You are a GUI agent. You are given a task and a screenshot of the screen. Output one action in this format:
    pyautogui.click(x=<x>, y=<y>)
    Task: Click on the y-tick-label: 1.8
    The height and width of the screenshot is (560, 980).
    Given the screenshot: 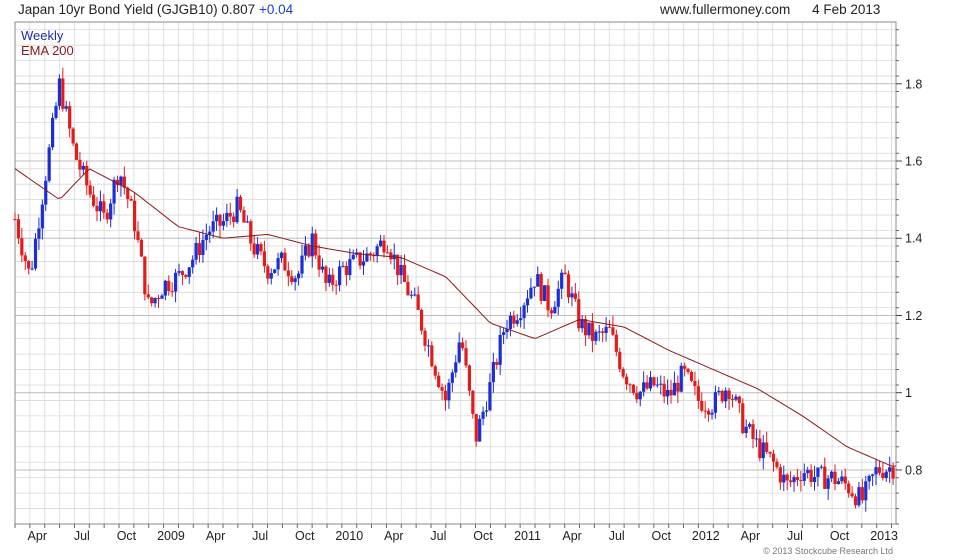 What is the action you would take?
    pyautogui.click(x=913, y=84)
    